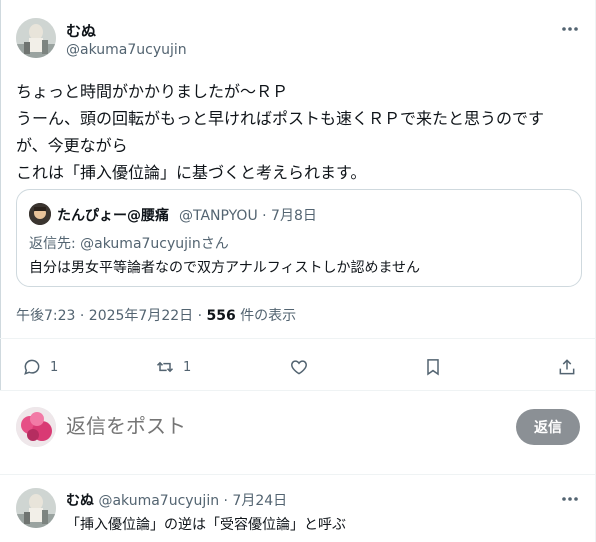 Image resolution: width=596 pixels, height=542 pixels. I want to click on quoted-author-avatar, so click(40, 214).